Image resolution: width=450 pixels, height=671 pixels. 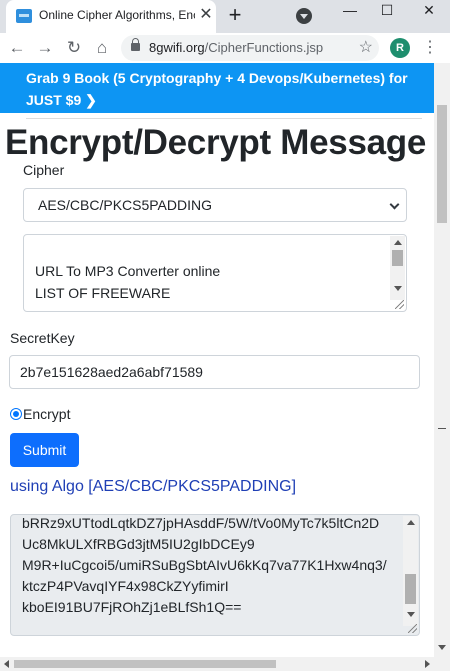 What do you see at coordinates (429, 10) in the screenshot?
I see `window-close-button: ✕` at bounding box center [429, 10].